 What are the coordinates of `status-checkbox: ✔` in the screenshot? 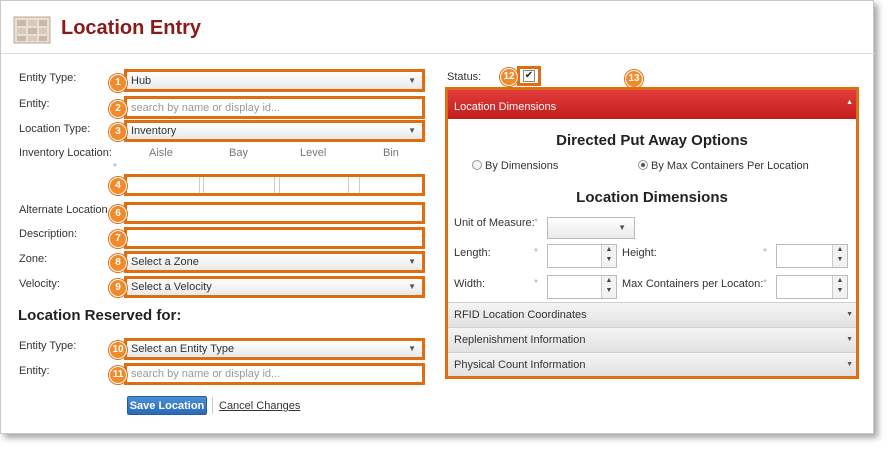 It's located at (529, 76).